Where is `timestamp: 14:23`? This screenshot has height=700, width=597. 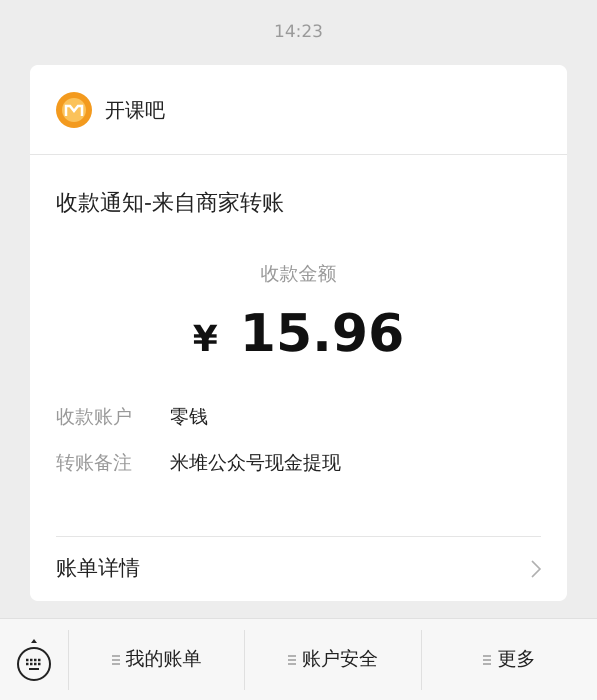
timestamp: 14:23 is located at coordinates (298, 32).